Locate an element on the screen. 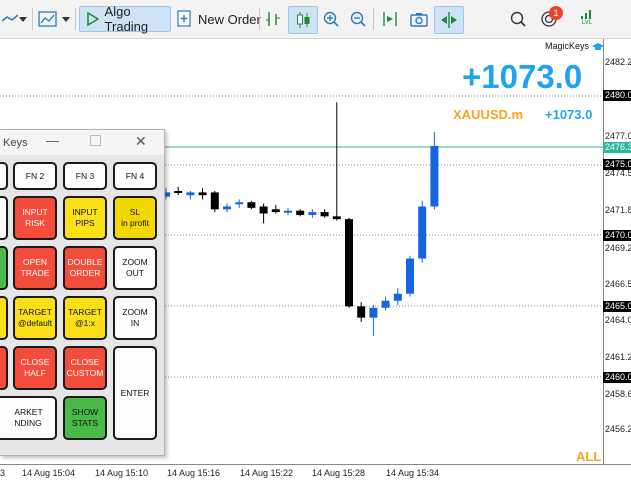  target-1x-button: TARGET @1:x is located at coordinates (85, 318).